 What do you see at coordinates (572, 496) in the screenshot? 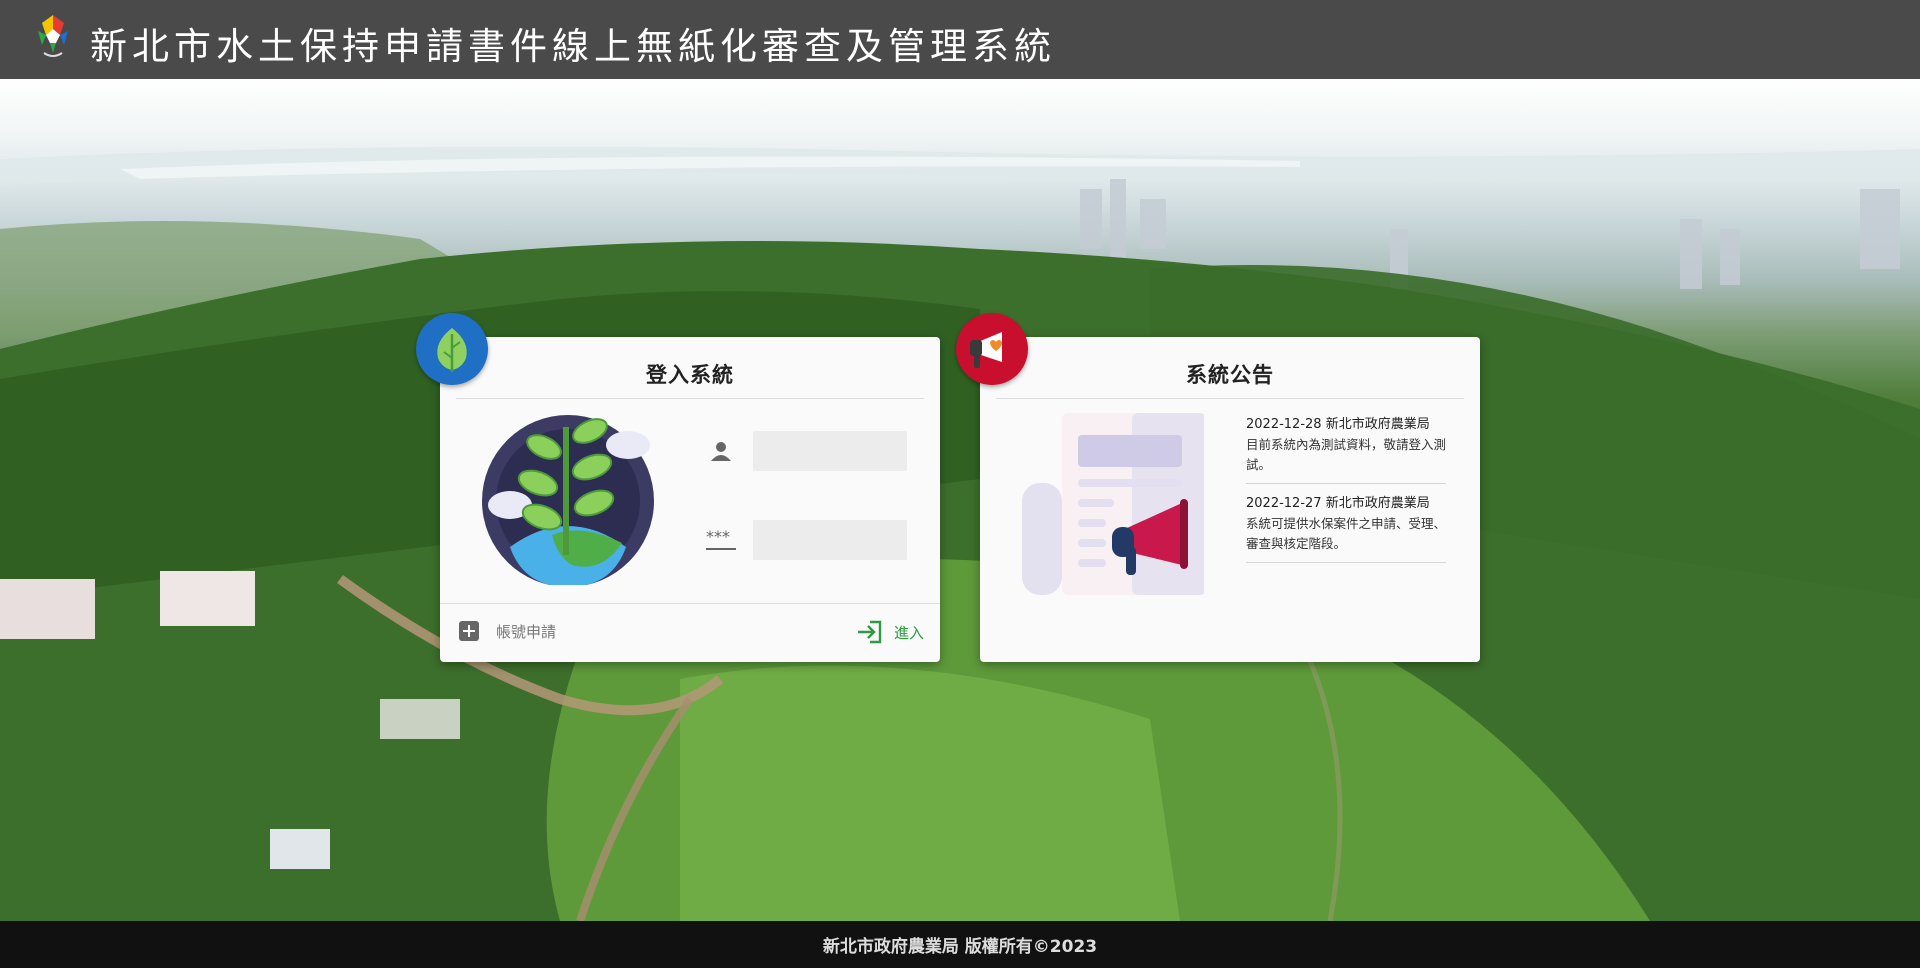
I see `plant-globe-illustration` at bounding box center [572, 496].